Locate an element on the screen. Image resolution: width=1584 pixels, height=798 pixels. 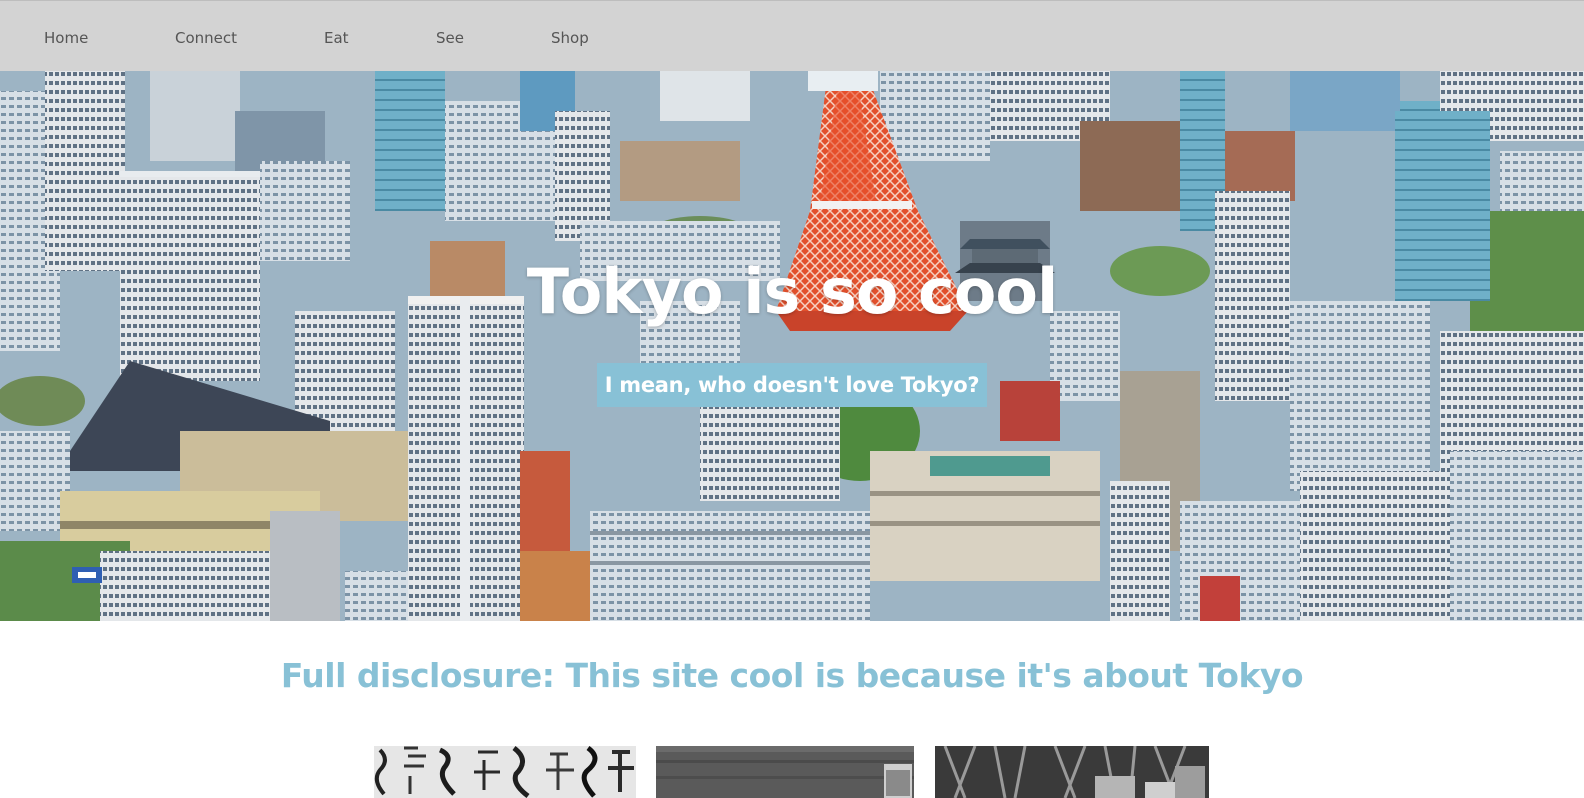
gallery-image-bowl is located at coordinates (785, 772).